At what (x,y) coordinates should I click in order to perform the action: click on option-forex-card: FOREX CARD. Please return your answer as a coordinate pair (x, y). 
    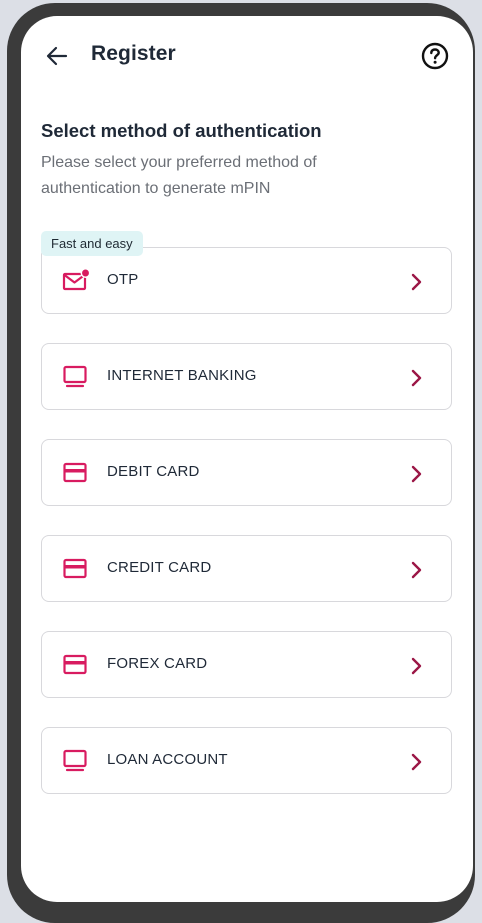
    Looking at the image, I should click on (246, 664).